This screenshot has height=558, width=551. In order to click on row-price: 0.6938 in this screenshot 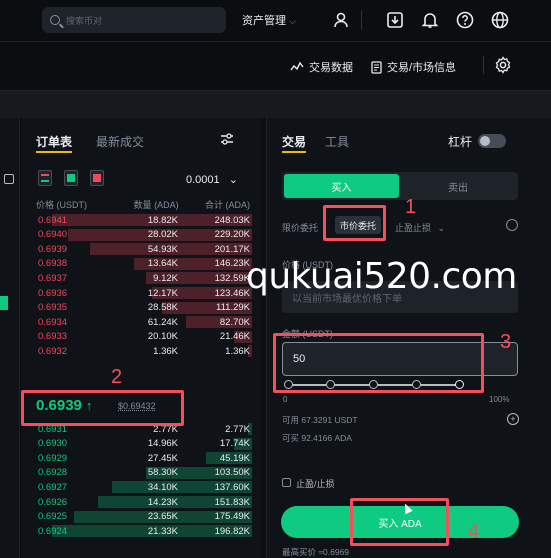, I will do `click(53, 264)`.